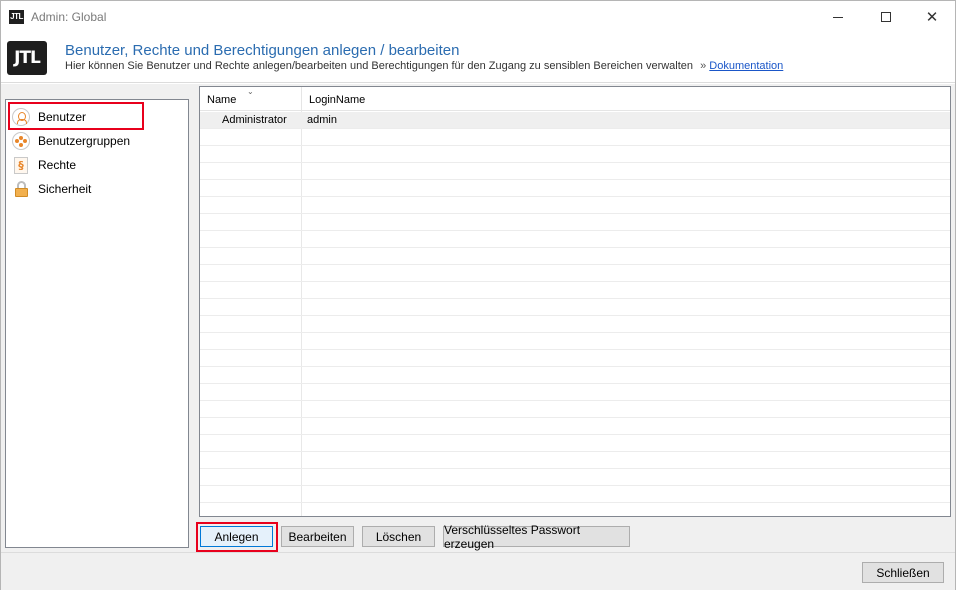 The height and width of the screenshot is (590, 956). Describe the element at coordinates (337, 100) in the screenshot. I see `column-header-label: LoginName` at that location.